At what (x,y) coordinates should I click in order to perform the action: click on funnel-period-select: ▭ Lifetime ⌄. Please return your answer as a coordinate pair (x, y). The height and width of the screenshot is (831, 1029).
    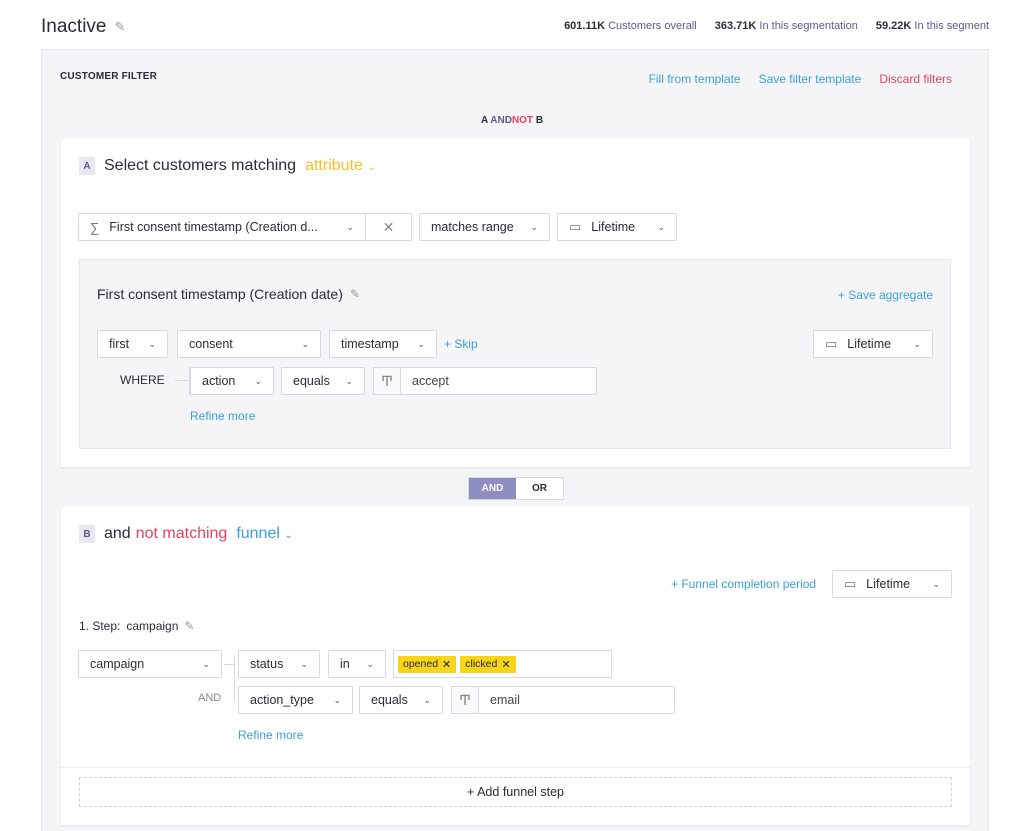
    Looking at the image, I should click on (892, 584).